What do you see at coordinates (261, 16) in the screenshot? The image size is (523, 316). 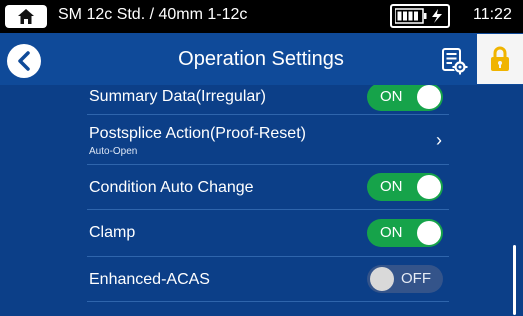 I see `status-bar: SM 12c Std. / 40mm 1-12c 11:22` at bounding box center [261, 16].